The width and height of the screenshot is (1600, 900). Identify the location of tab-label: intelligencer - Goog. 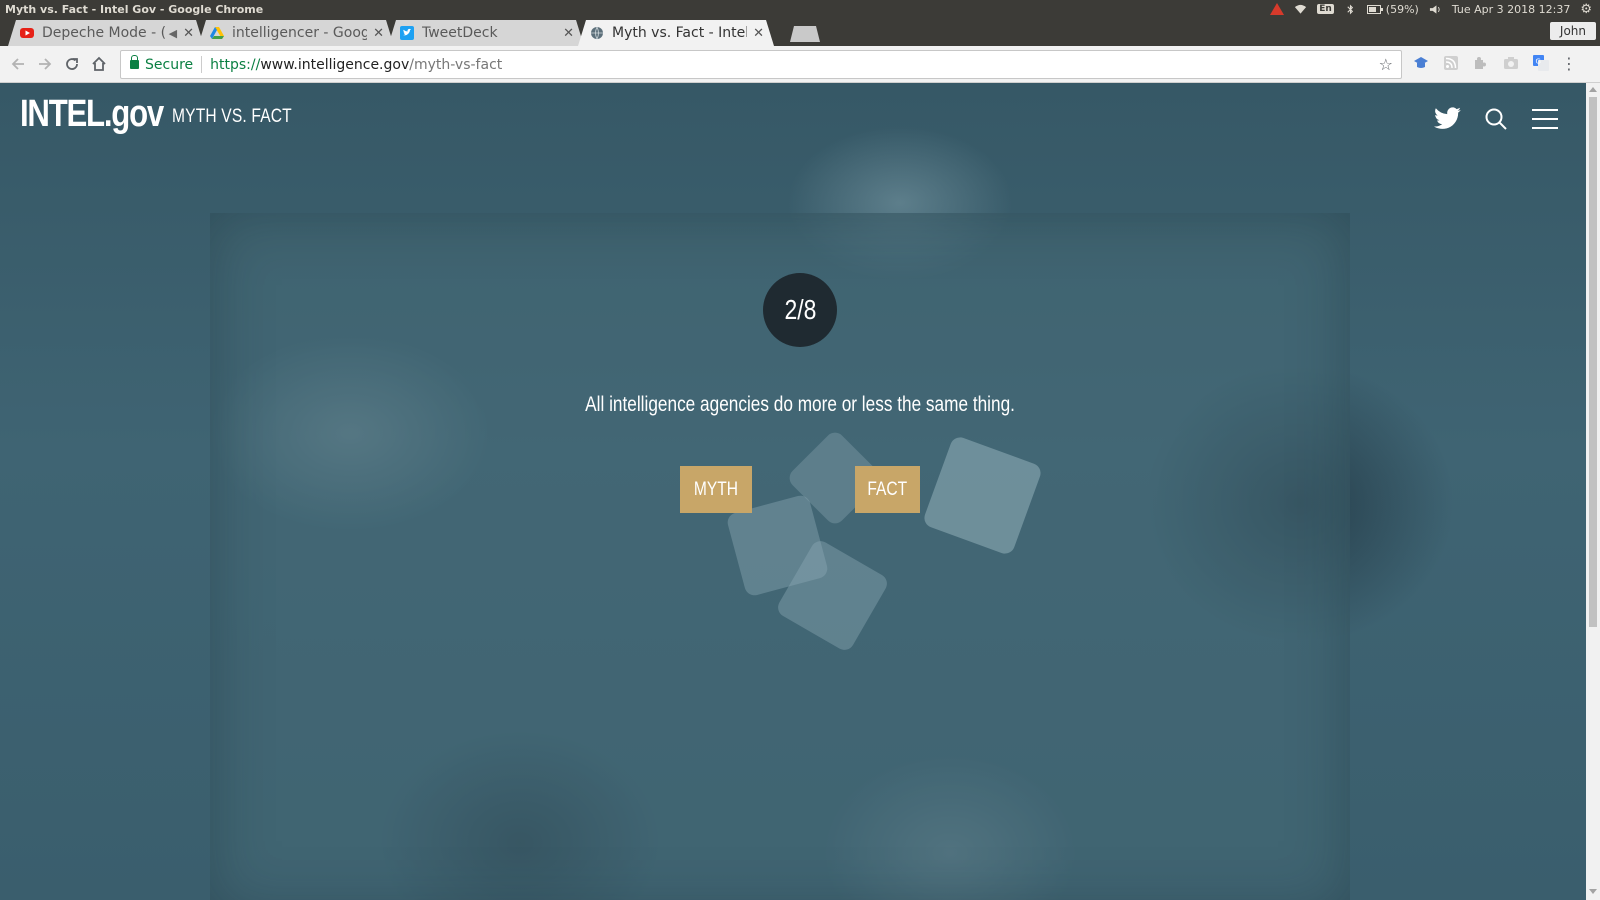
(300, 33).